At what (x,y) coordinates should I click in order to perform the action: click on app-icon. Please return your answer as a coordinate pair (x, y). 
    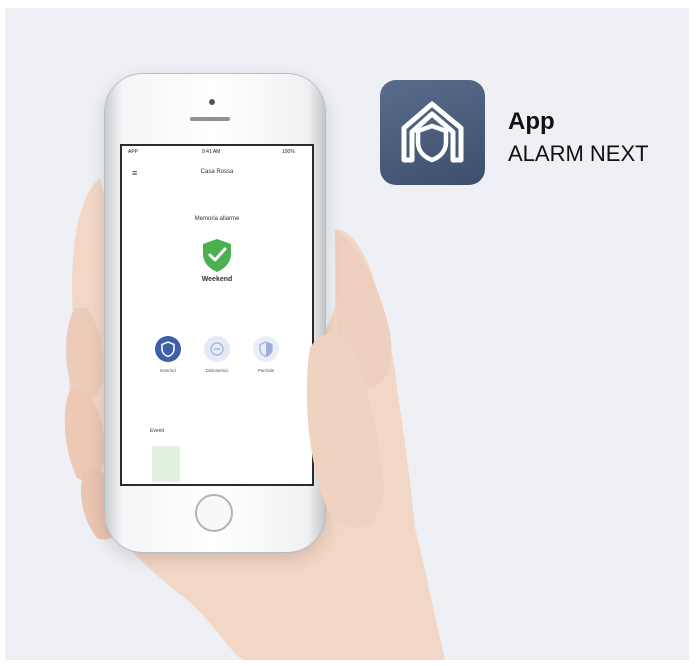
    Looking at the image, I should click on (432, 132).